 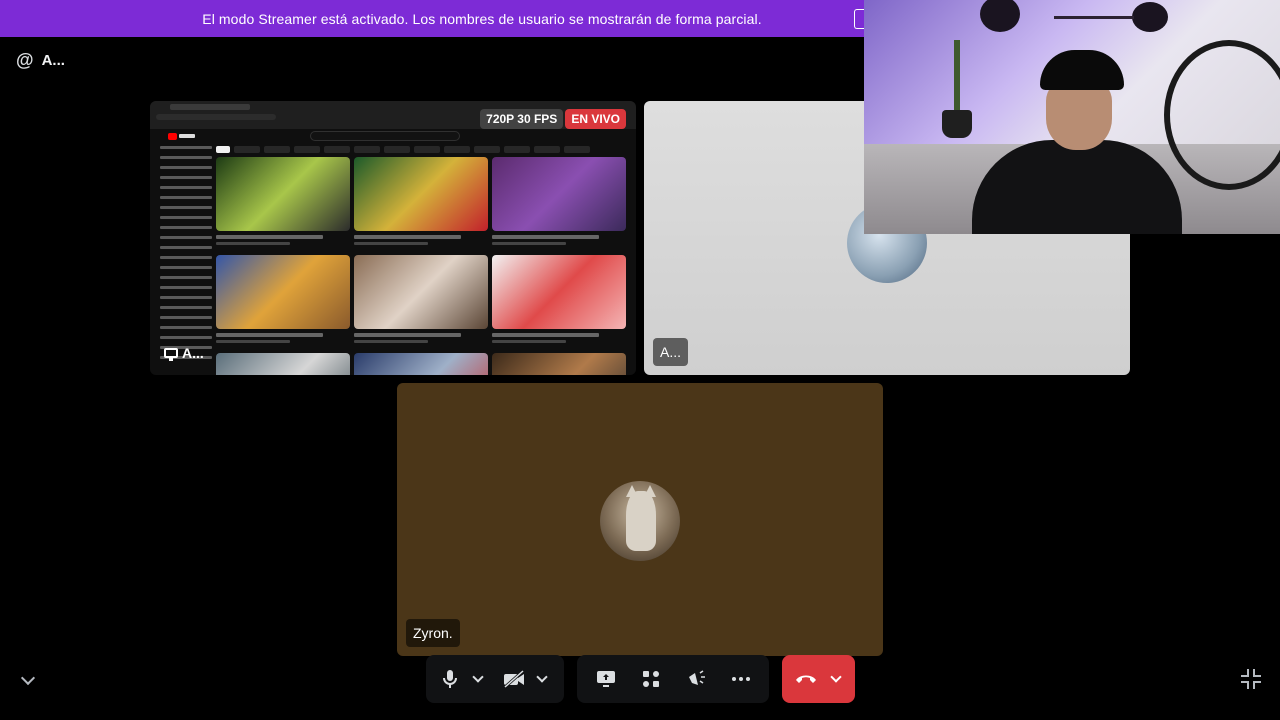 I want to click on microphone-icon, so click(x=450, y=679).